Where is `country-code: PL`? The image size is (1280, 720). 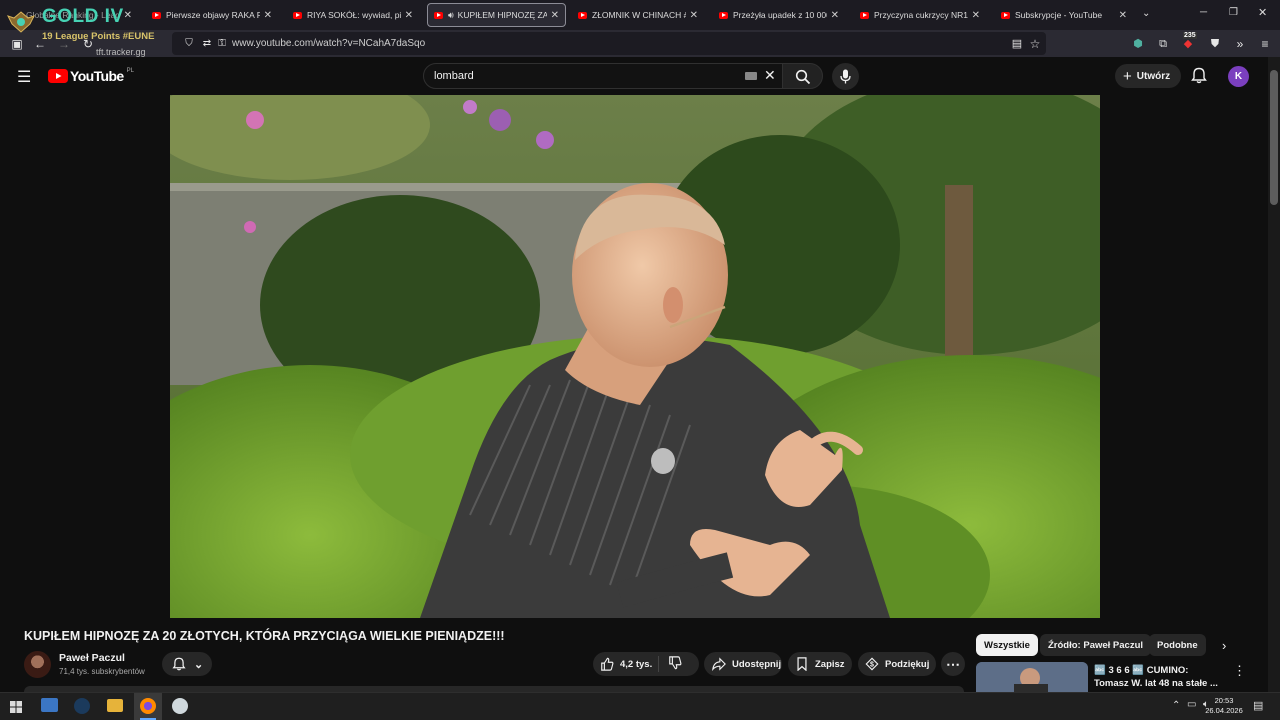
country-code: PL is located at coordinates (130, 71).